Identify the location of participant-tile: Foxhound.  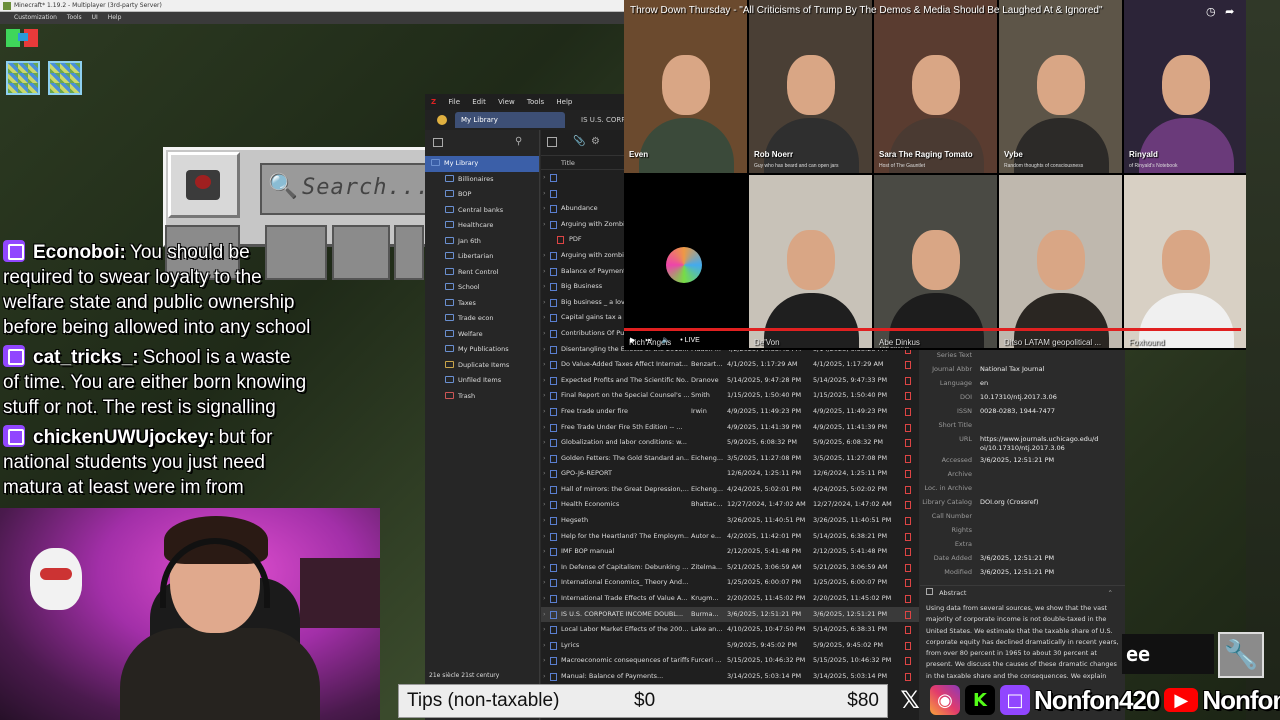
(1185, 261).